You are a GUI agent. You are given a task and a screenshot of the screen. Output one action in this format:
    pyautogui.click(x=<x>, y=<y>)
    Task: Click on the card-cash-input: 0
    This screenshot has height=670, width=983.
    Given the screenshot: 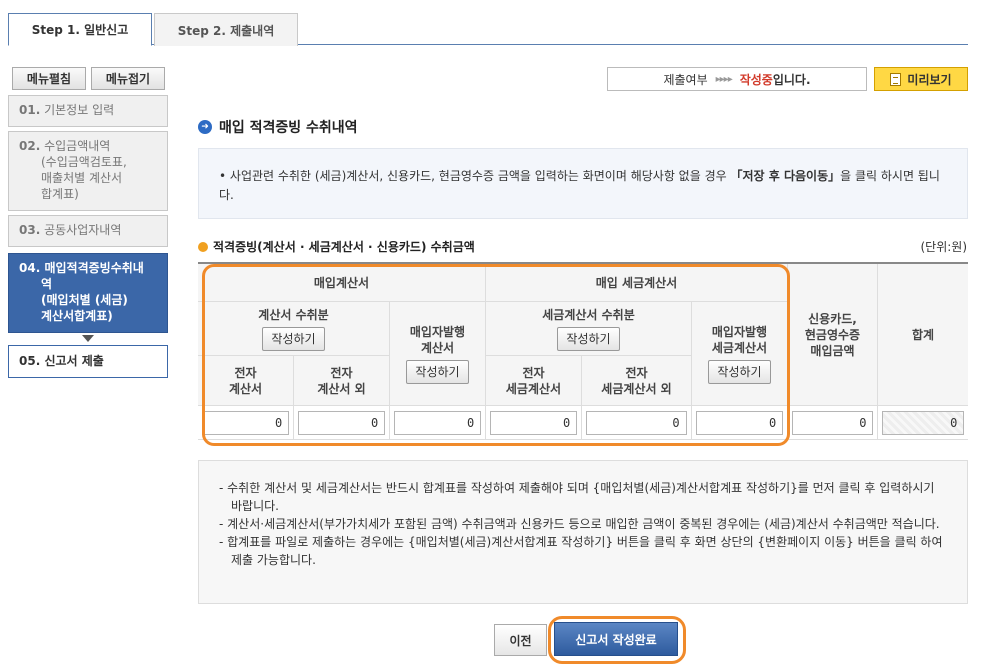 What is the action you would take?
    pyautogui.click(x=832, y=422)
    